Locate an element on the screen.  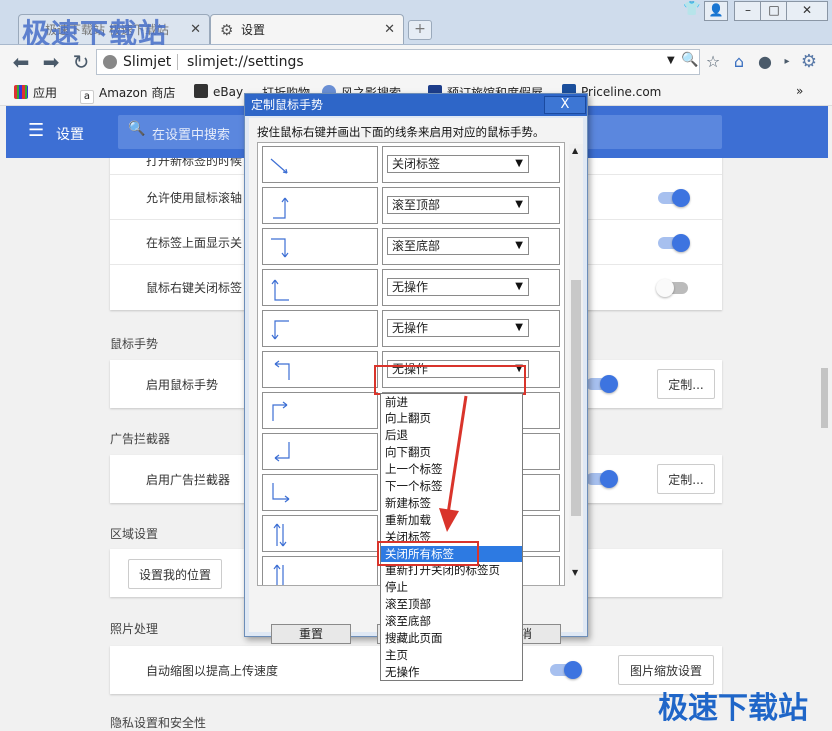
scroll-up-icon: ▲ is located at coordinates (575, 150).